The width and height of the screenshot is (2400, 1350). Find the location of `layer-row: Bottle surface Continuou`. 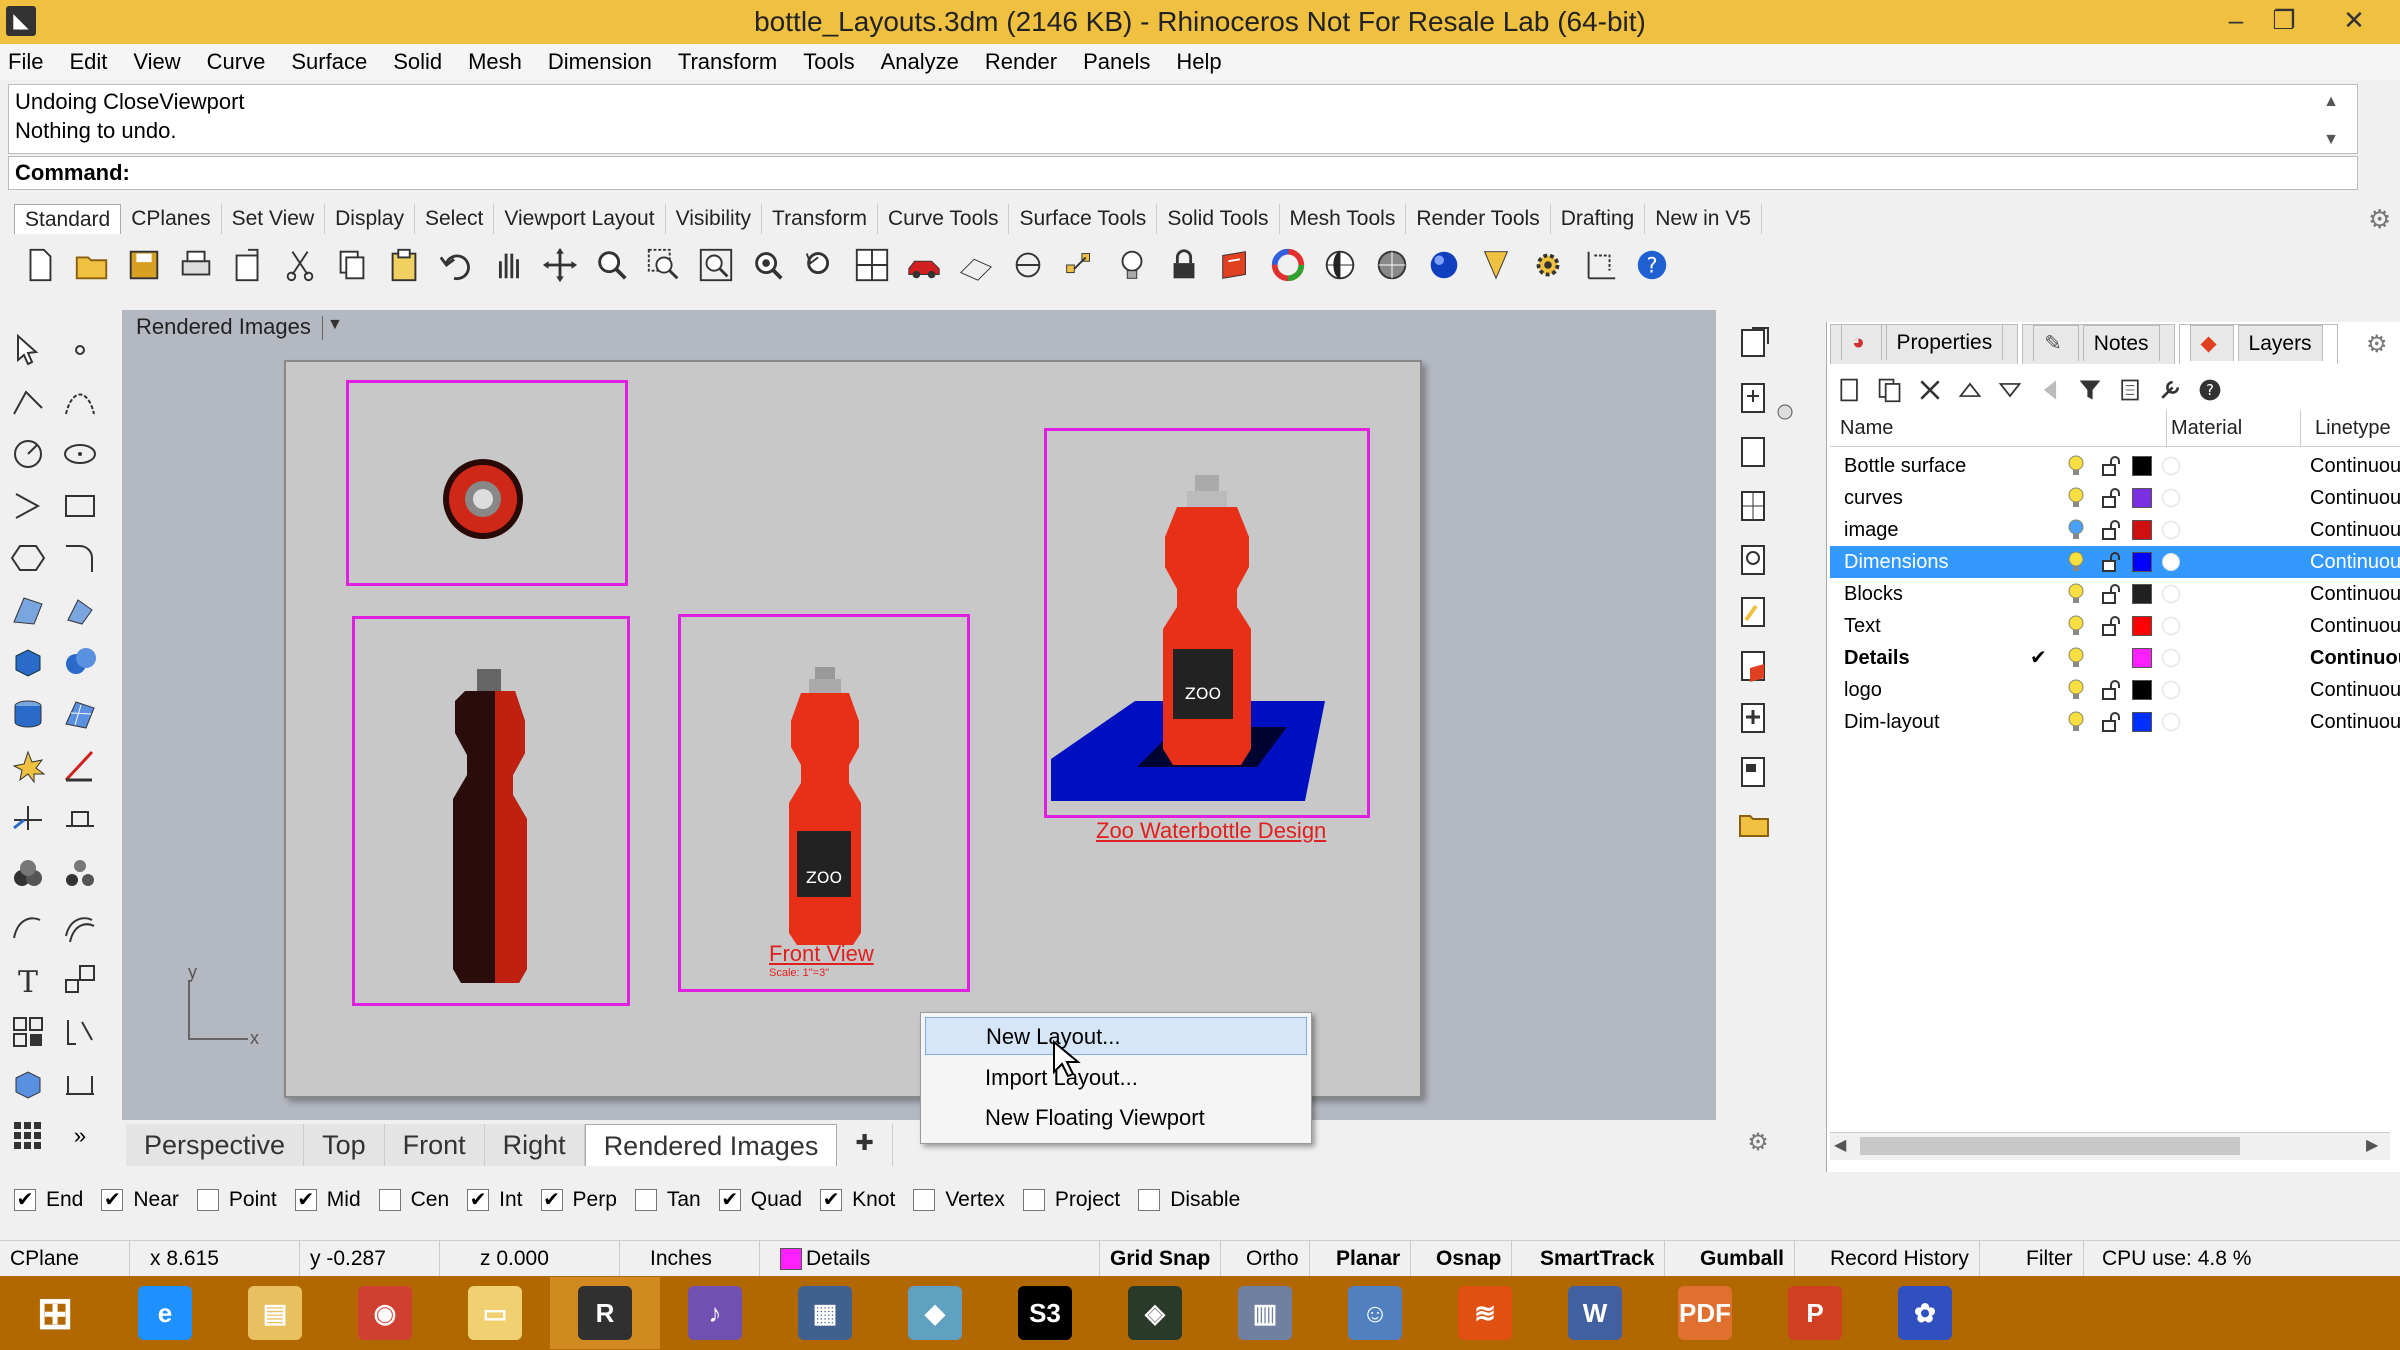

layer-row: Bottle surface Continuou is located at coordinates (2115, 466).